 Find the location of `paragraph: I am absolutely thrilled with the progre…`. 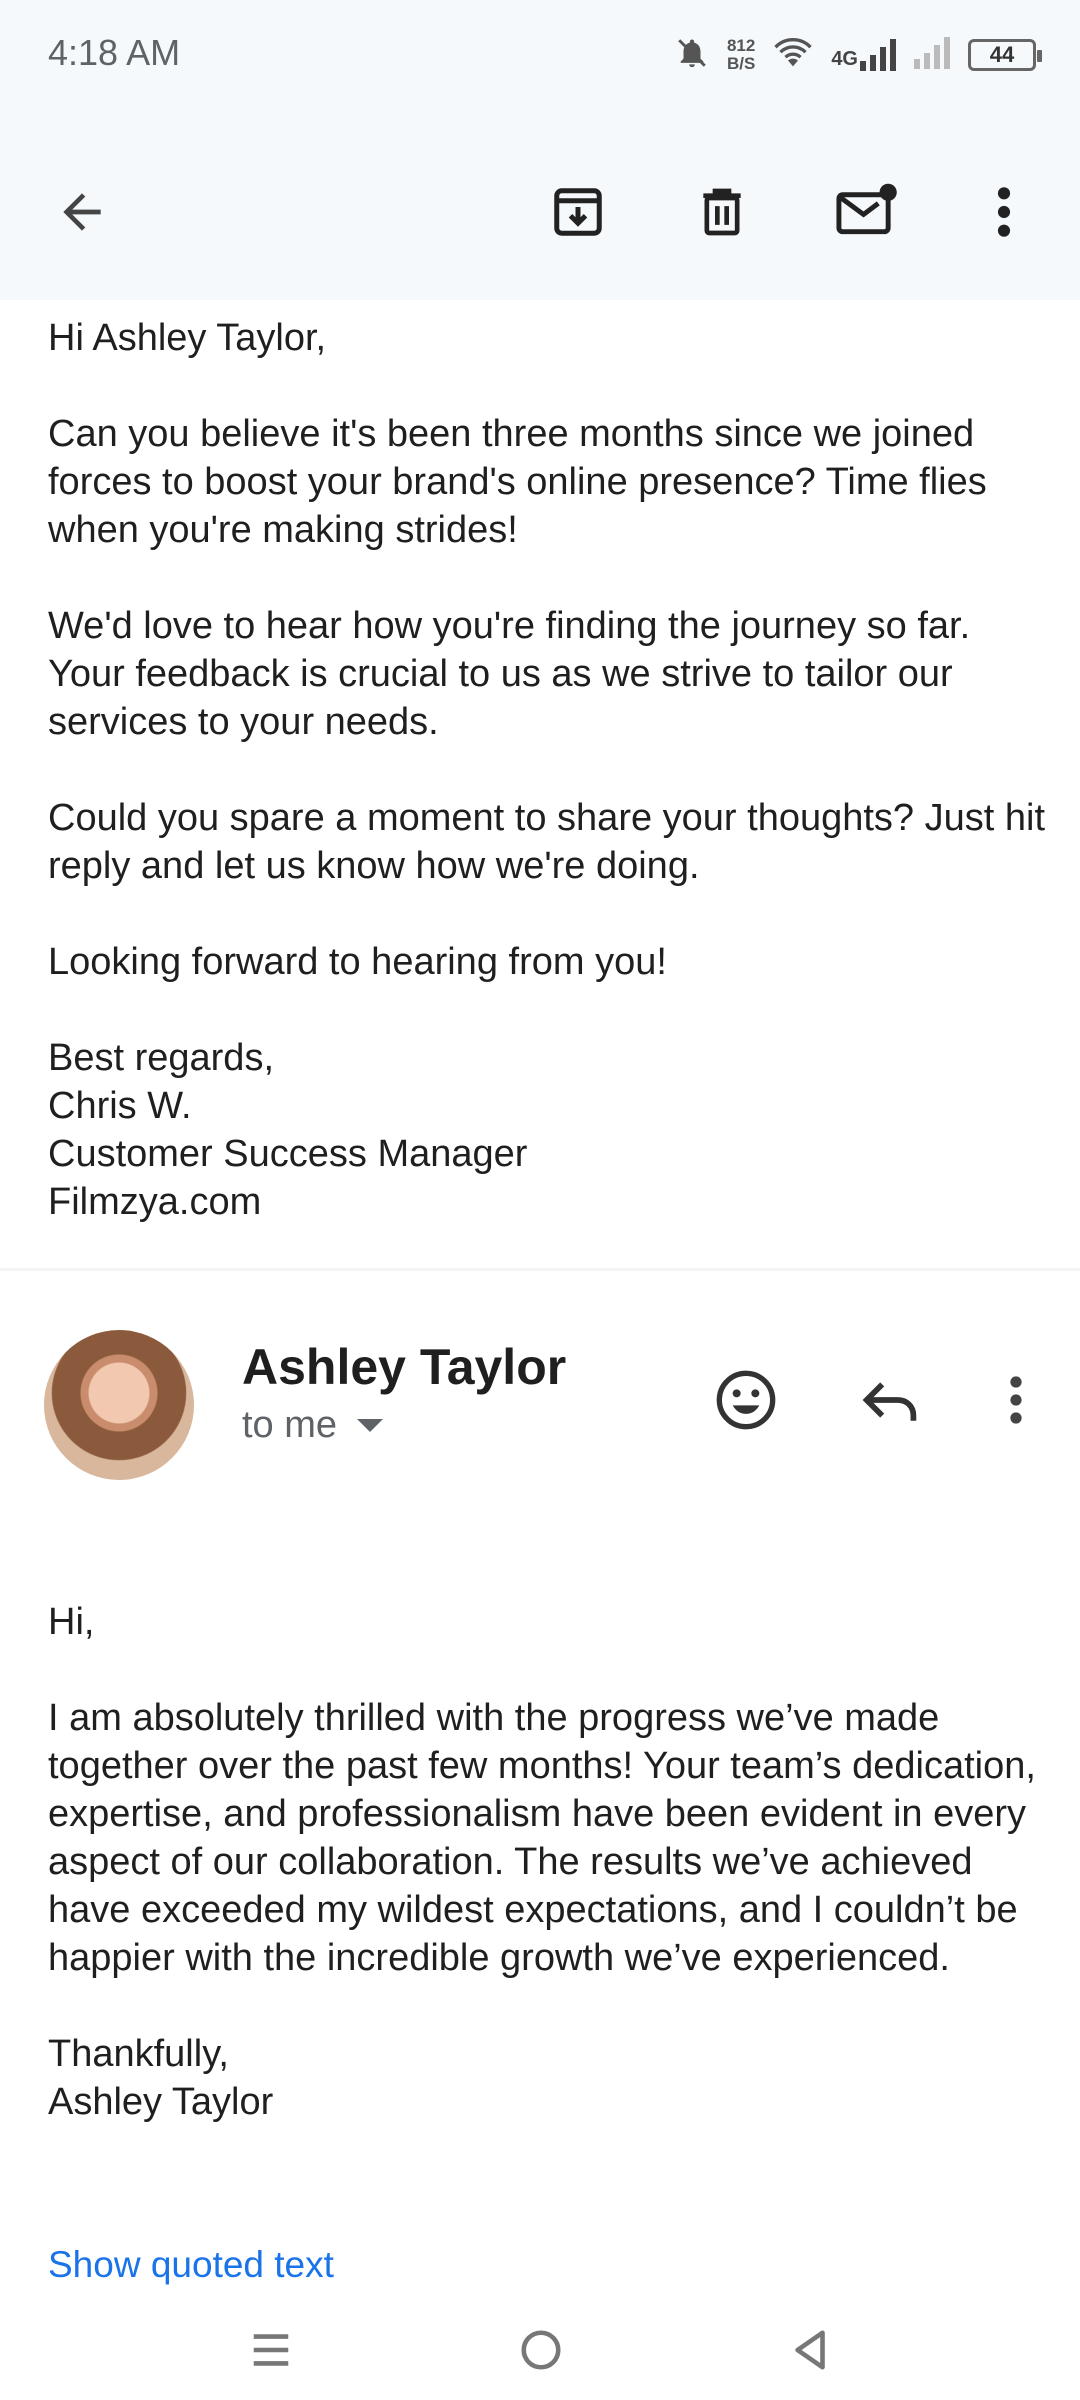

paragraph: I am absolutely thrilled with the progre… is located at coordinates (542, 1838).